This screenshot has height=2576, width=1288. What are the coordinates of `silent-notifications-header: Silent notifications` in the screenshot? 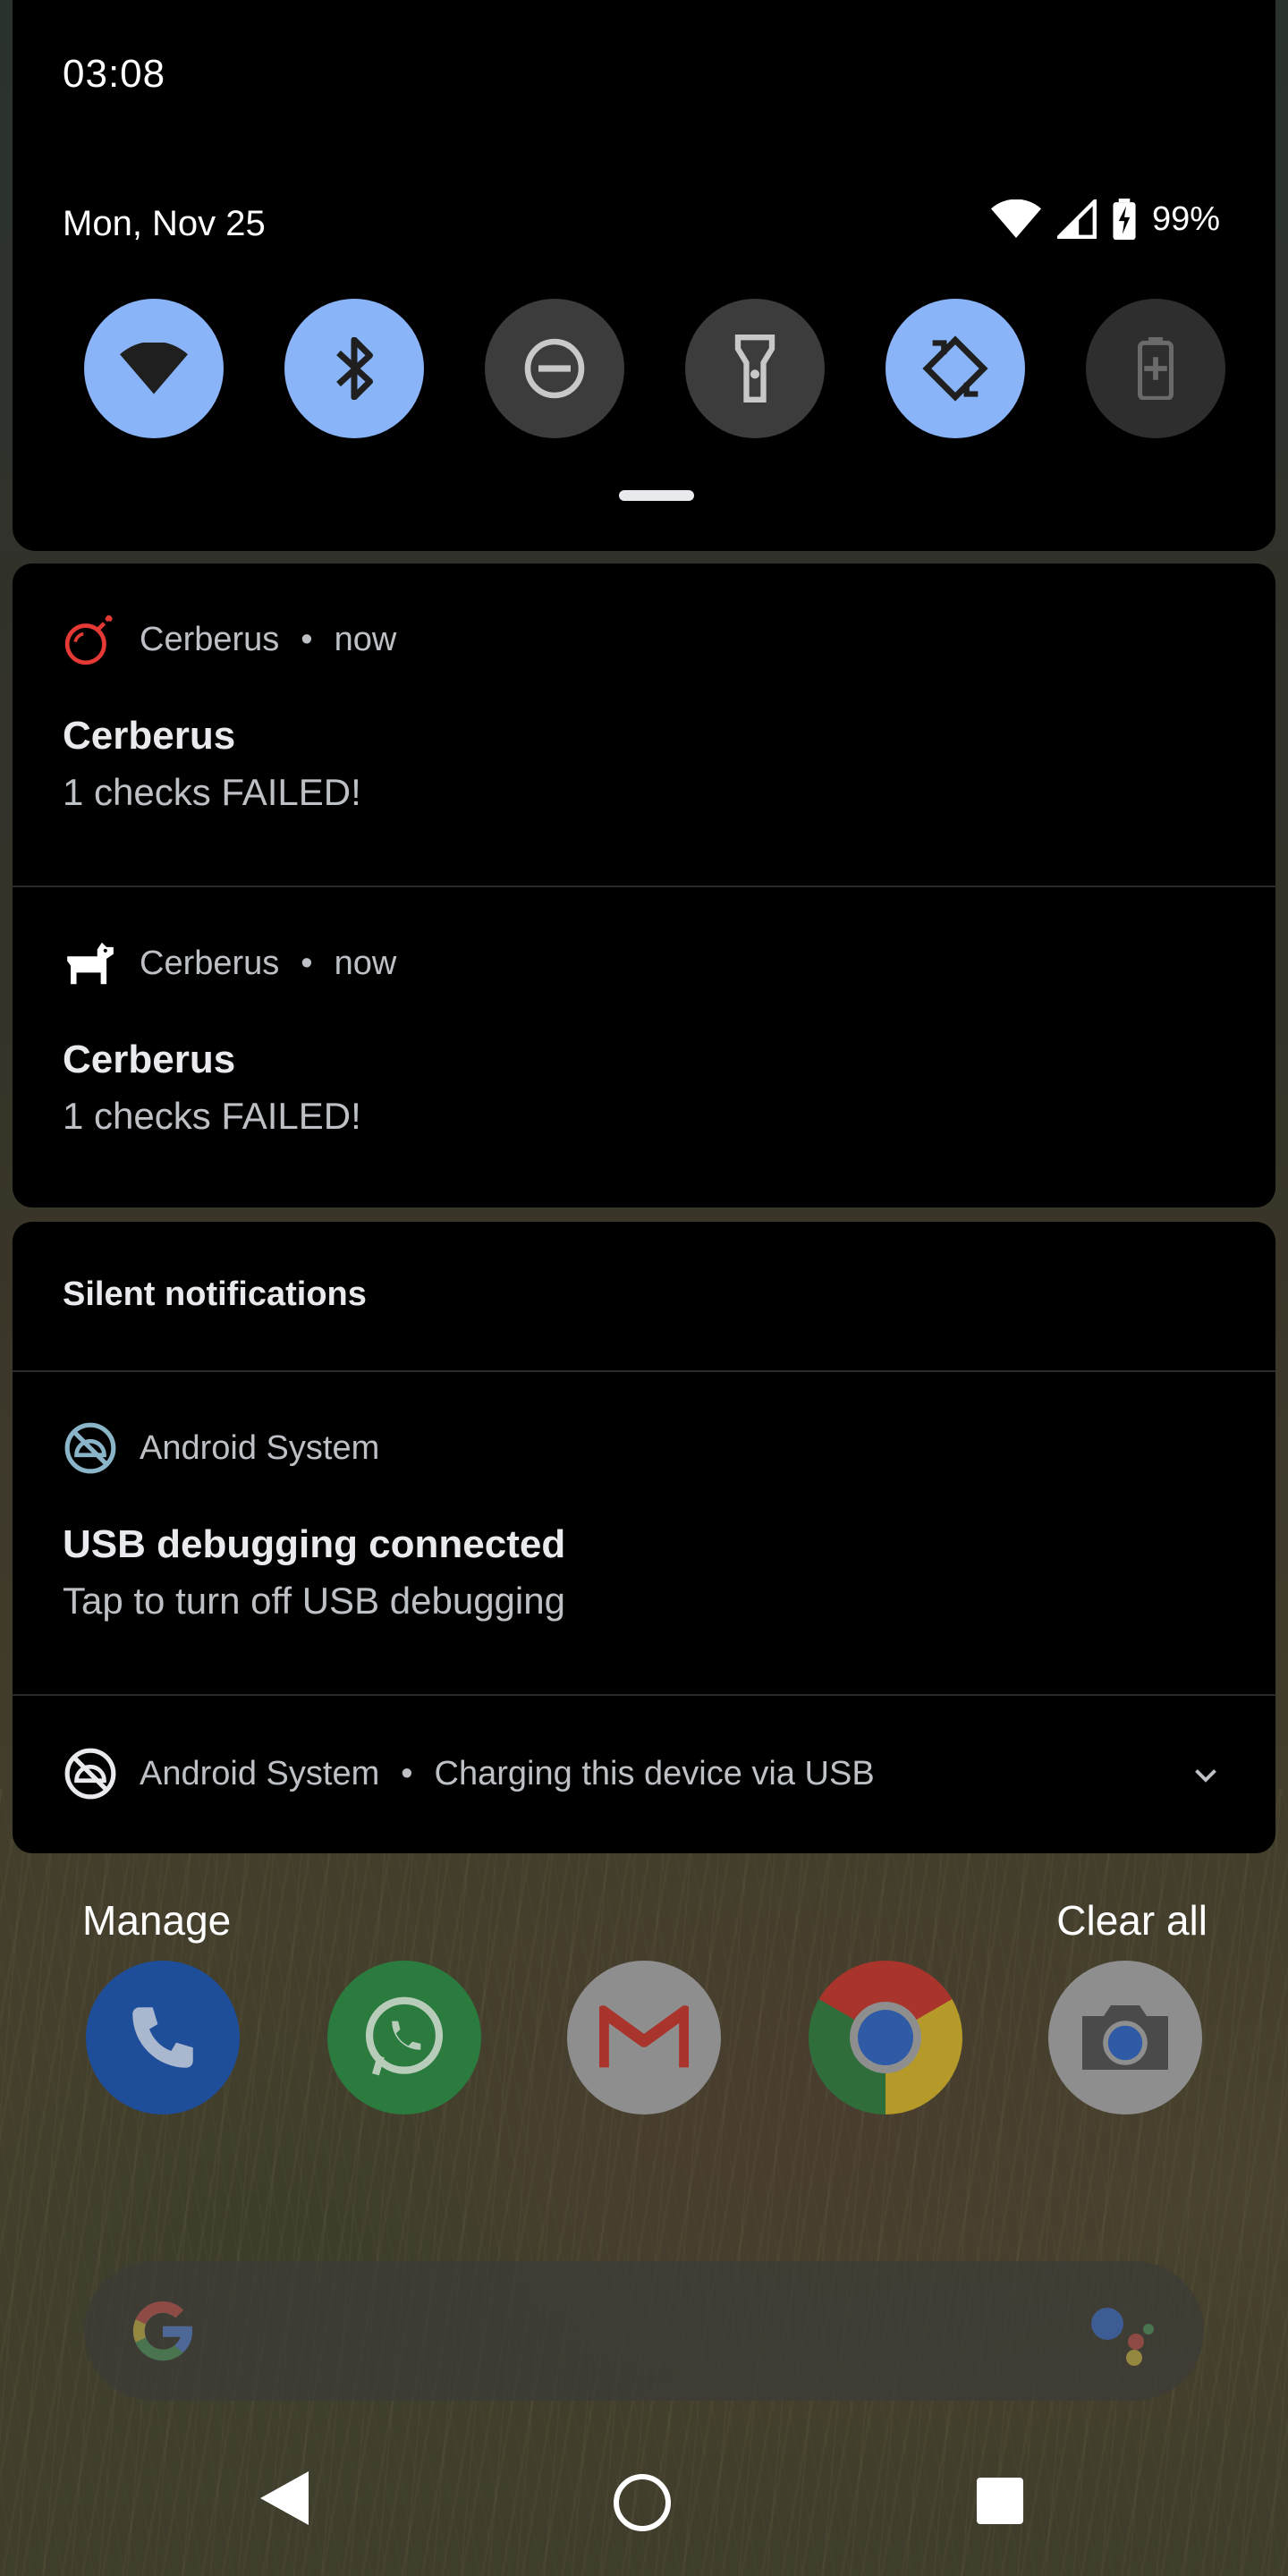 It's located at (644, 1297).